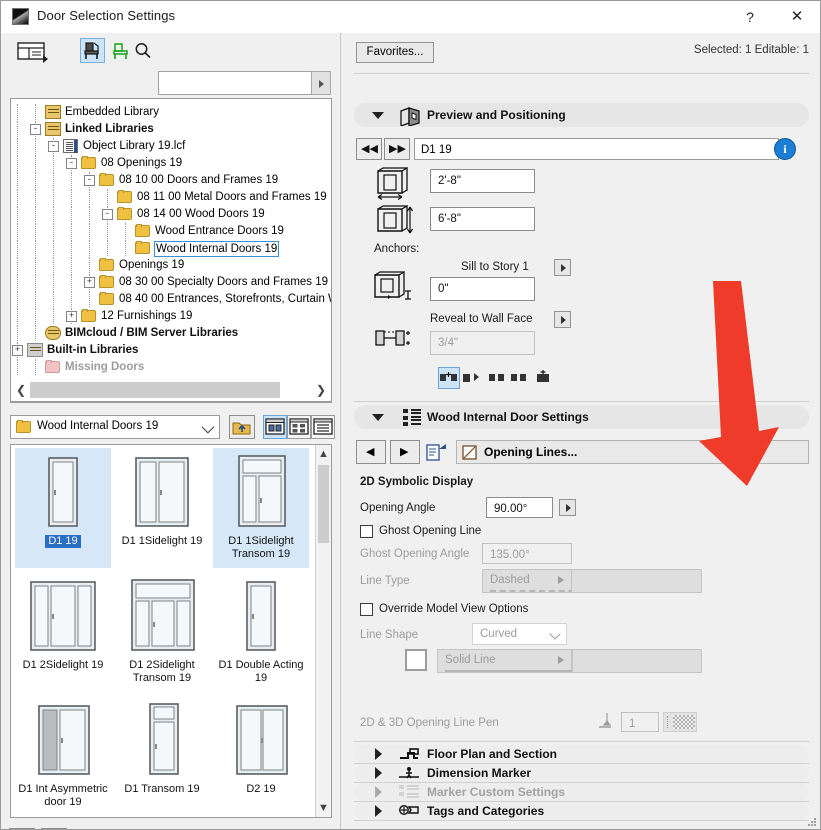 This screenshot has height=830, width=821. What do you see at coordinates (242, 427) in the screenshot?
I see `folder-up-icon` at bounding box center [242, 427].